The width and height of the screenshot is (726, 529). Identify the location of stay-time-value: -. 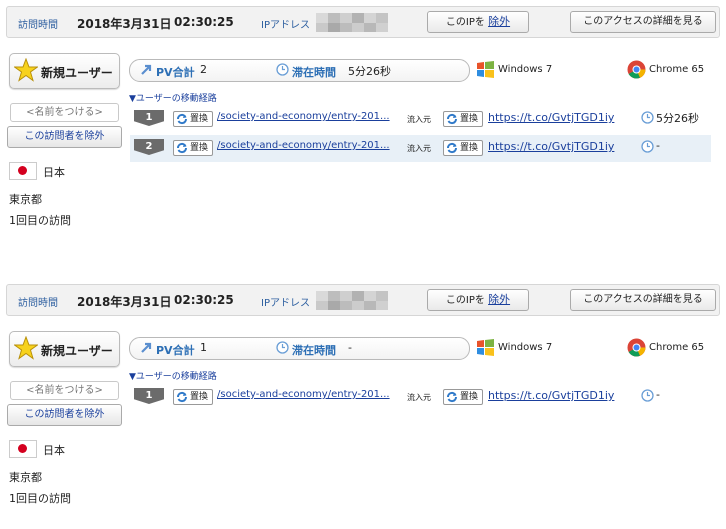
(350, 347).